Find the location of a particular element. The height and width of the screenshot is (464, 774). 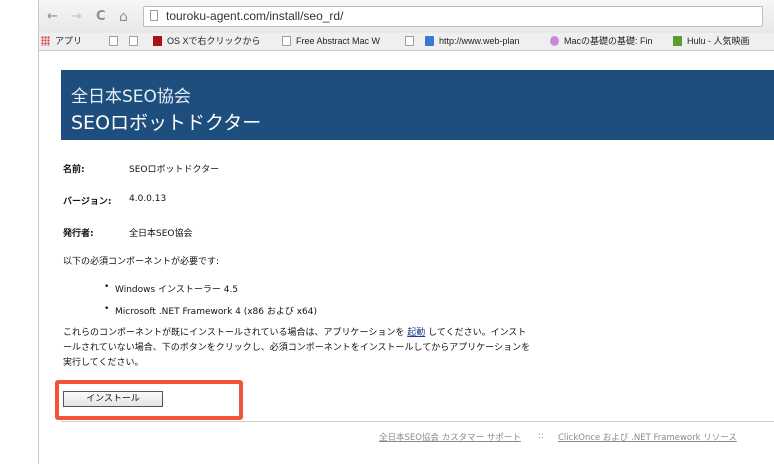

bookmark-mac-basics: Macの基礎の基礎: Fin is located at coordinates (601, 41).